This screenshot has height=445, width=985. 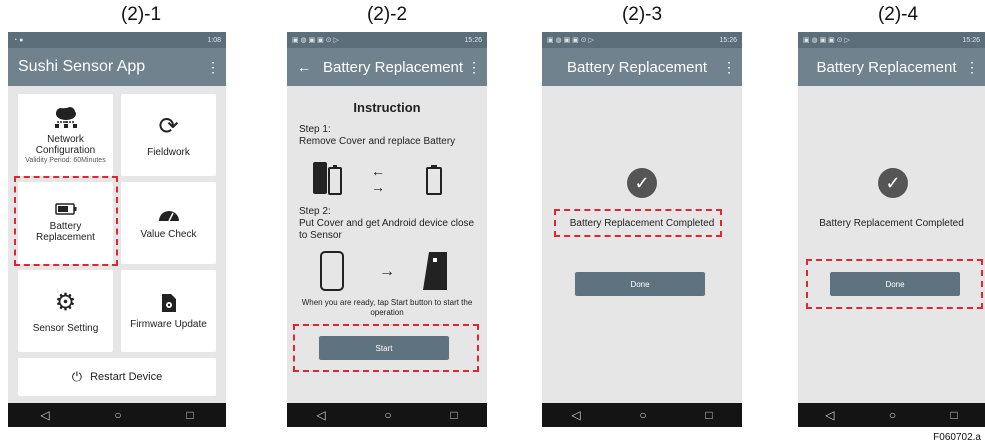 I want to click on app-title: Sushi Sensor App, so click(x=82, y=66).